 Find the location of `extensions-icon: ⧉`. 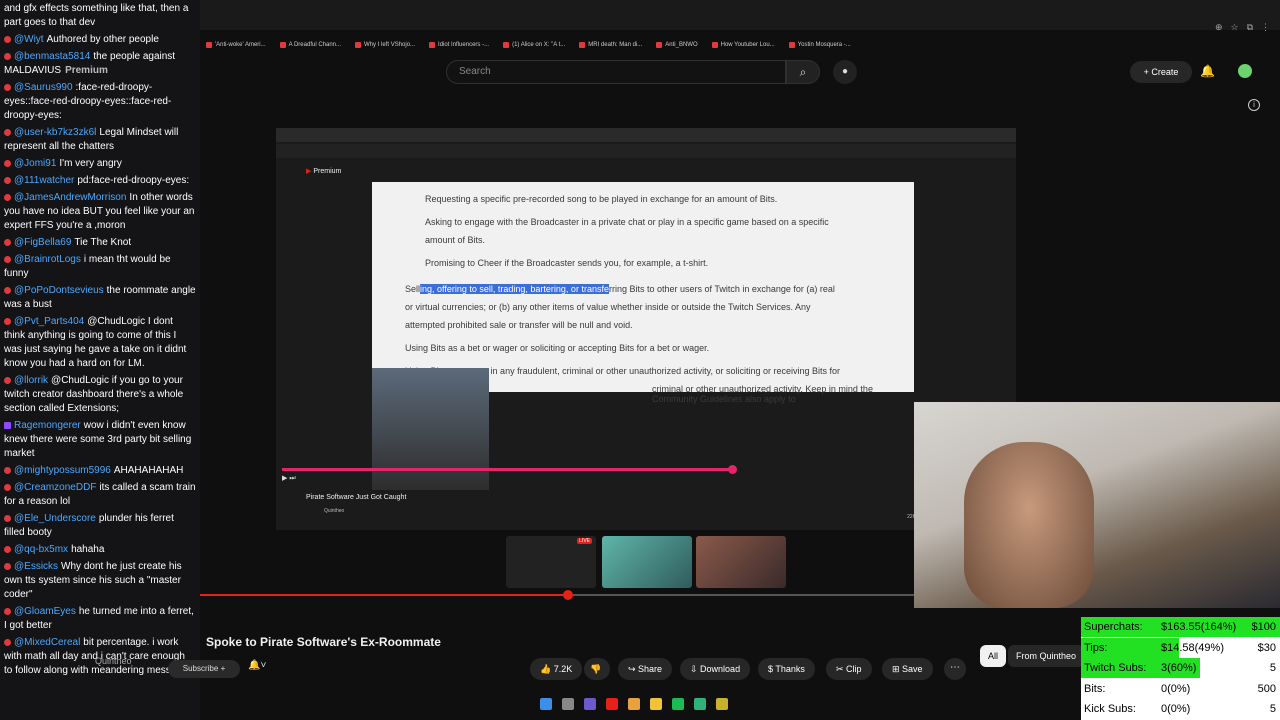

extensions-icon: ⧉ is located at coordinates (1250, 27).